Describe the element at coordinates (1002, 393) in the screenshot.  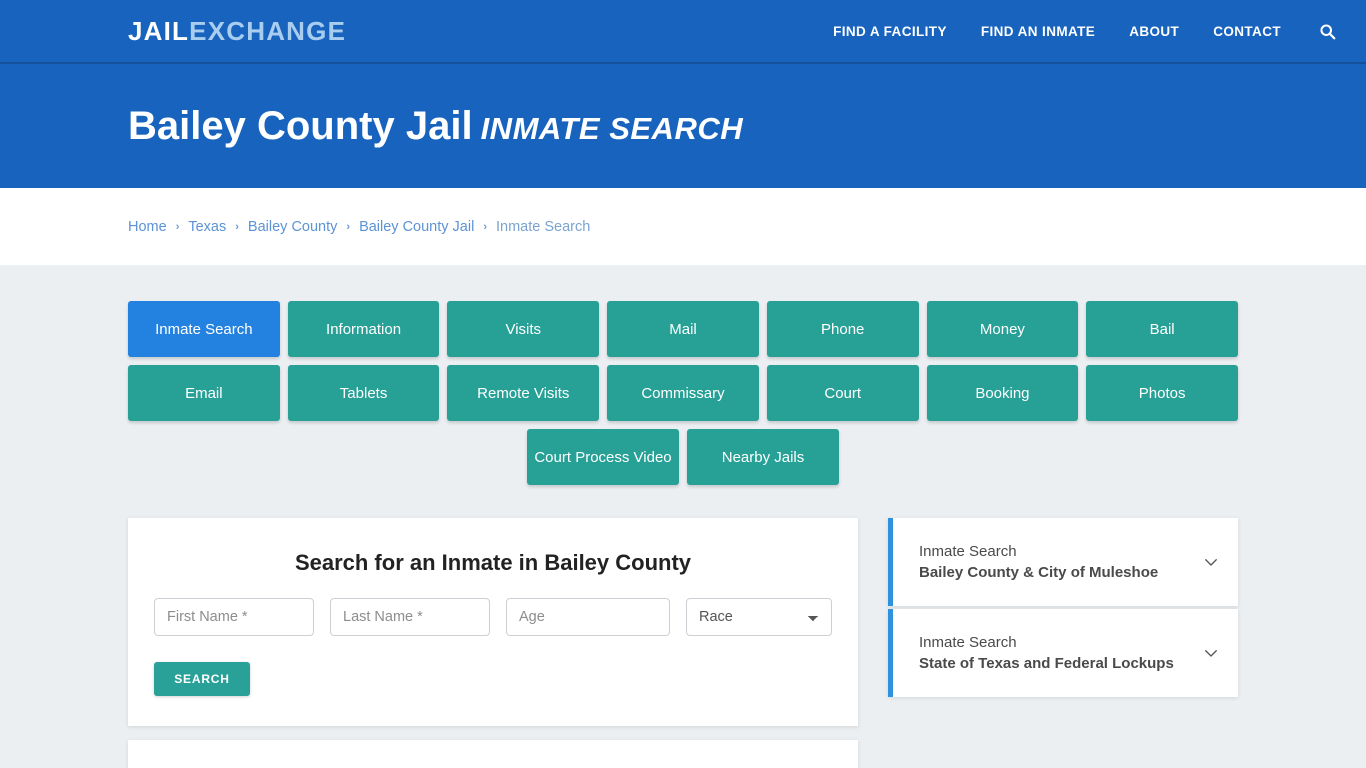
I see `tab-booking: Booking` at that location.